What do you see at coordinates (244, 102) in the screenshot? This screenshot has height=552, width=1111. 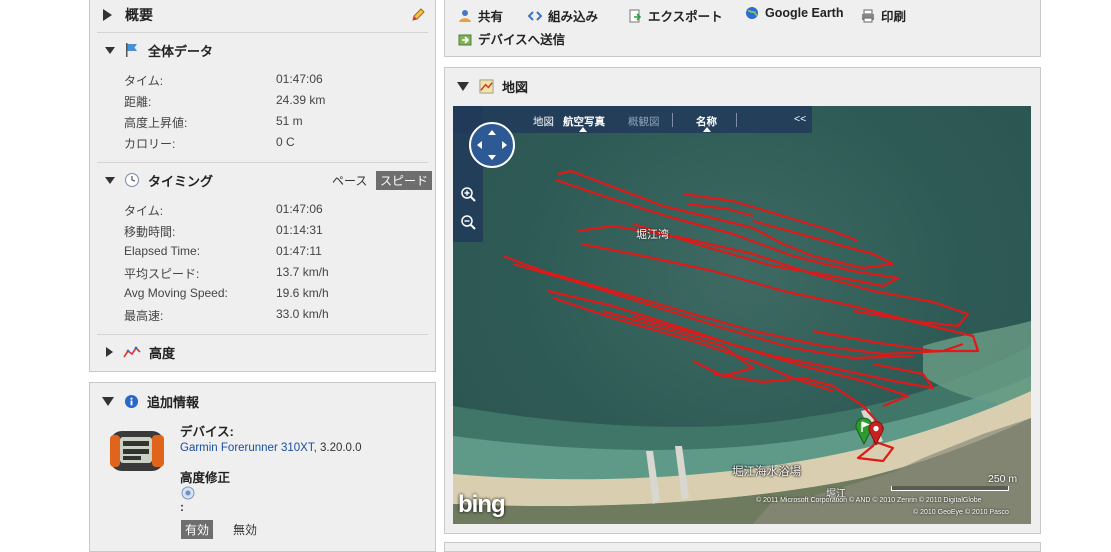 I see `overall-row: 距離: 24.39 km` at bounding box center [244, 102].